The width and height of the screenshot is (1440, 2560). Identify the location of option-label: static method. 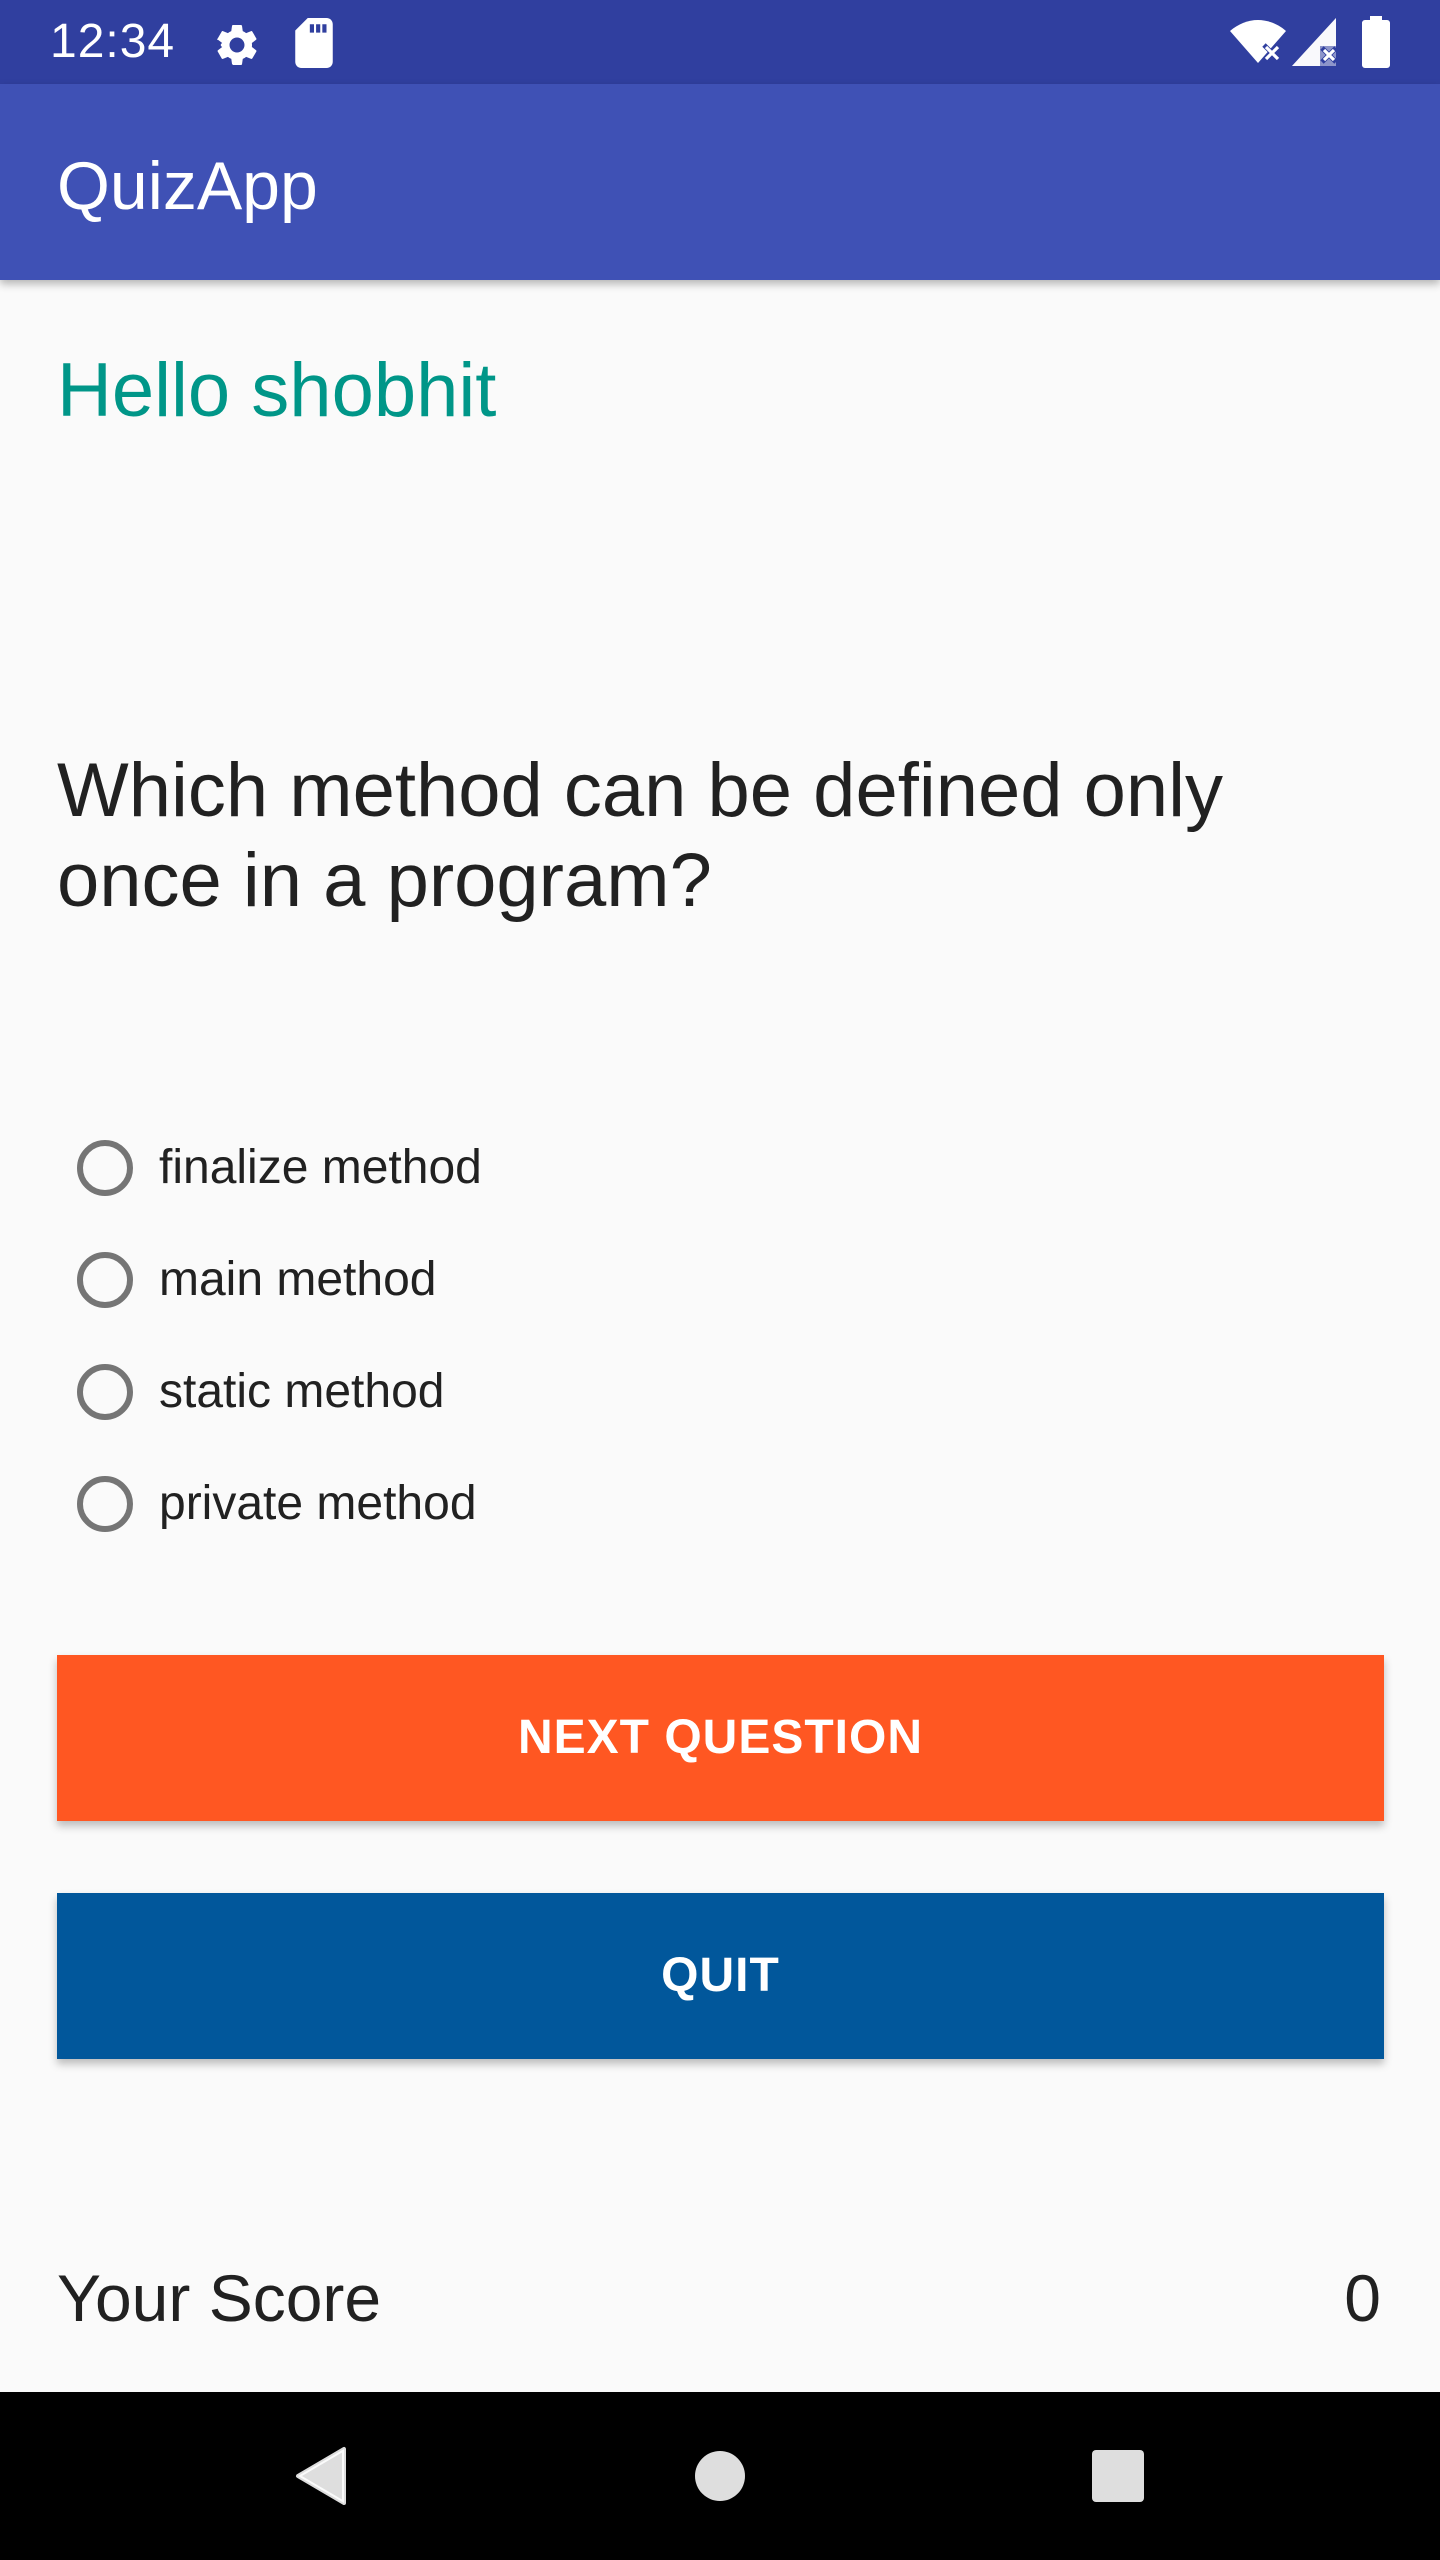
(302, 1391).